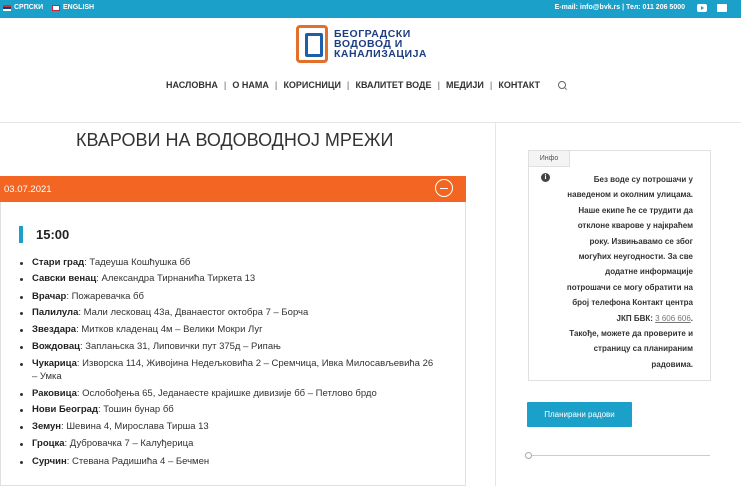 The width and height of the screenshot is (741, 486). I want to click on planned-works-button: Планирани радови, so click(579, 414).